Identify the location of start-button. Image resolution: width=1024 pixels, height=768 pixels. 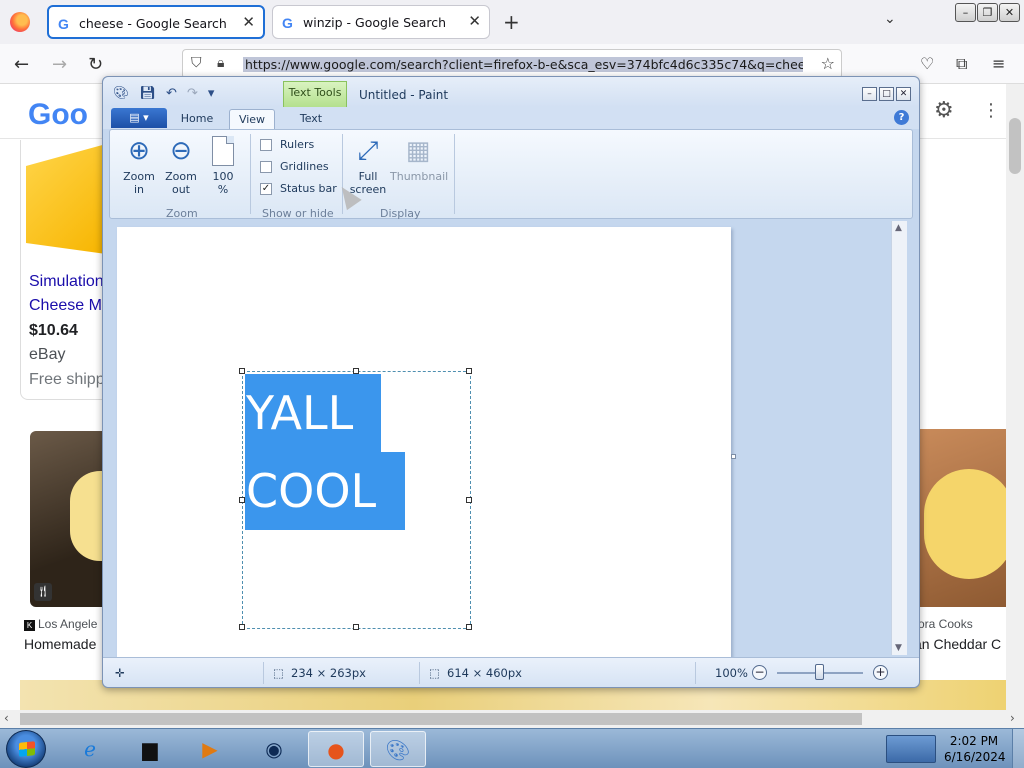
(26, 749).